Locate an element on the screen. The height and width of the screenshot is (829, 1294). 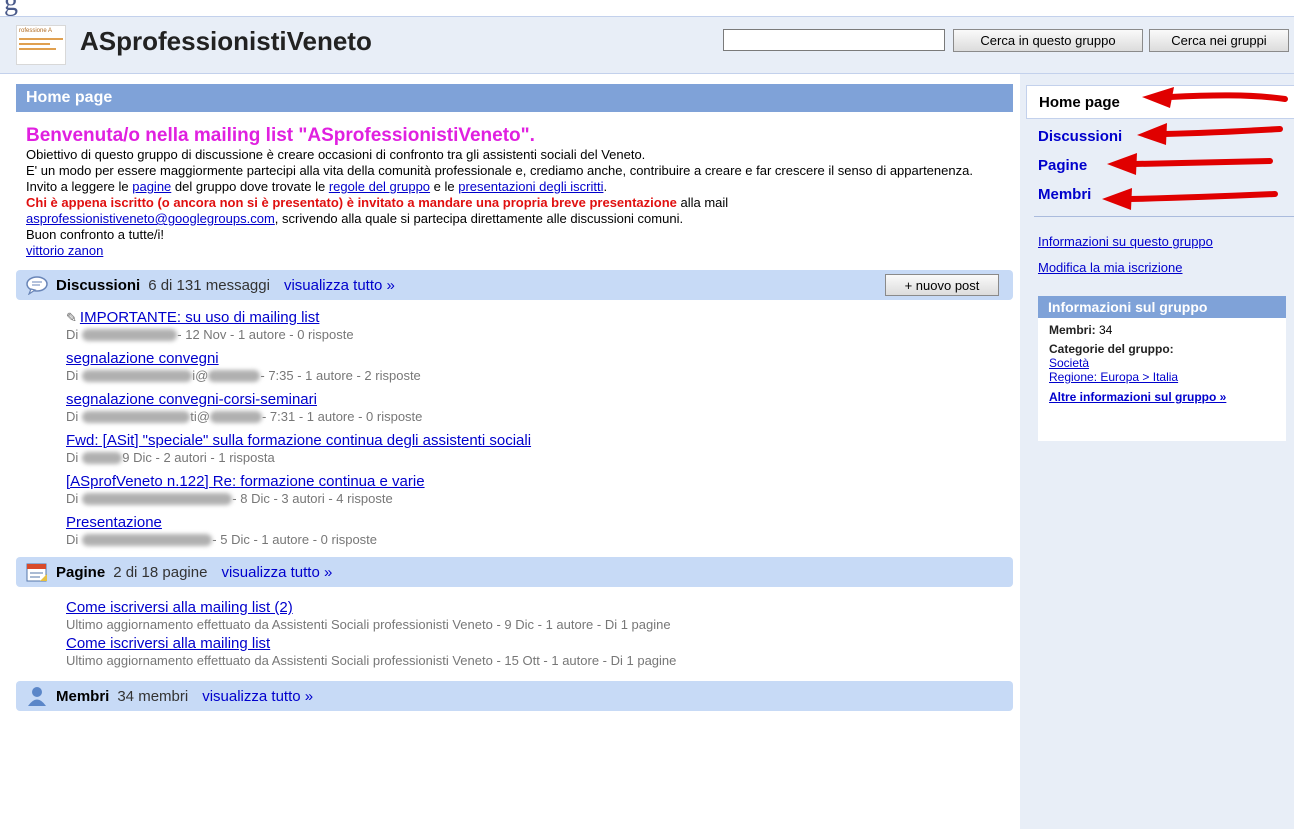
thread-title: IMPORTANTE: su uso di mailing list is located at coordinates (200, 318).